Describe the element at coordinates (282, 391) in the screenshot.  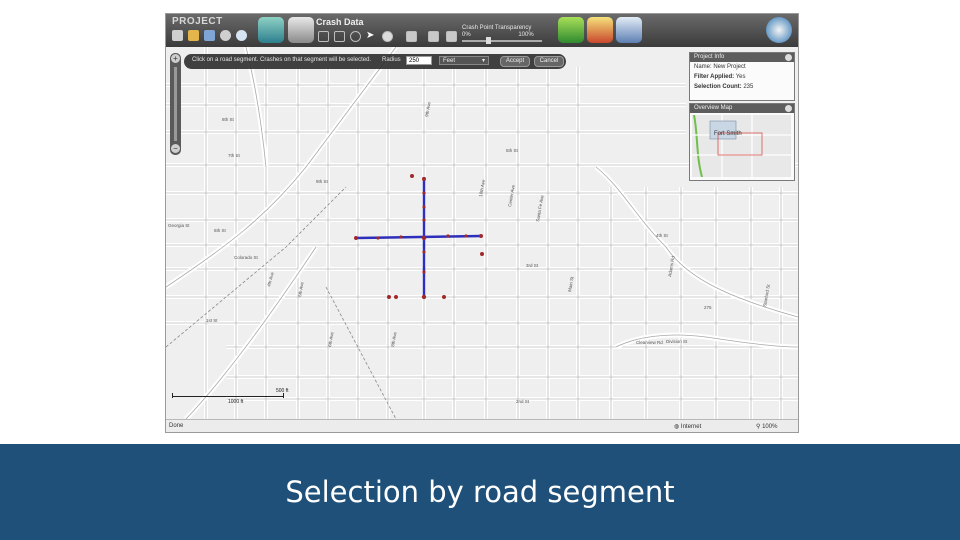
I see `scale-label-short: 500 ft` at that location.